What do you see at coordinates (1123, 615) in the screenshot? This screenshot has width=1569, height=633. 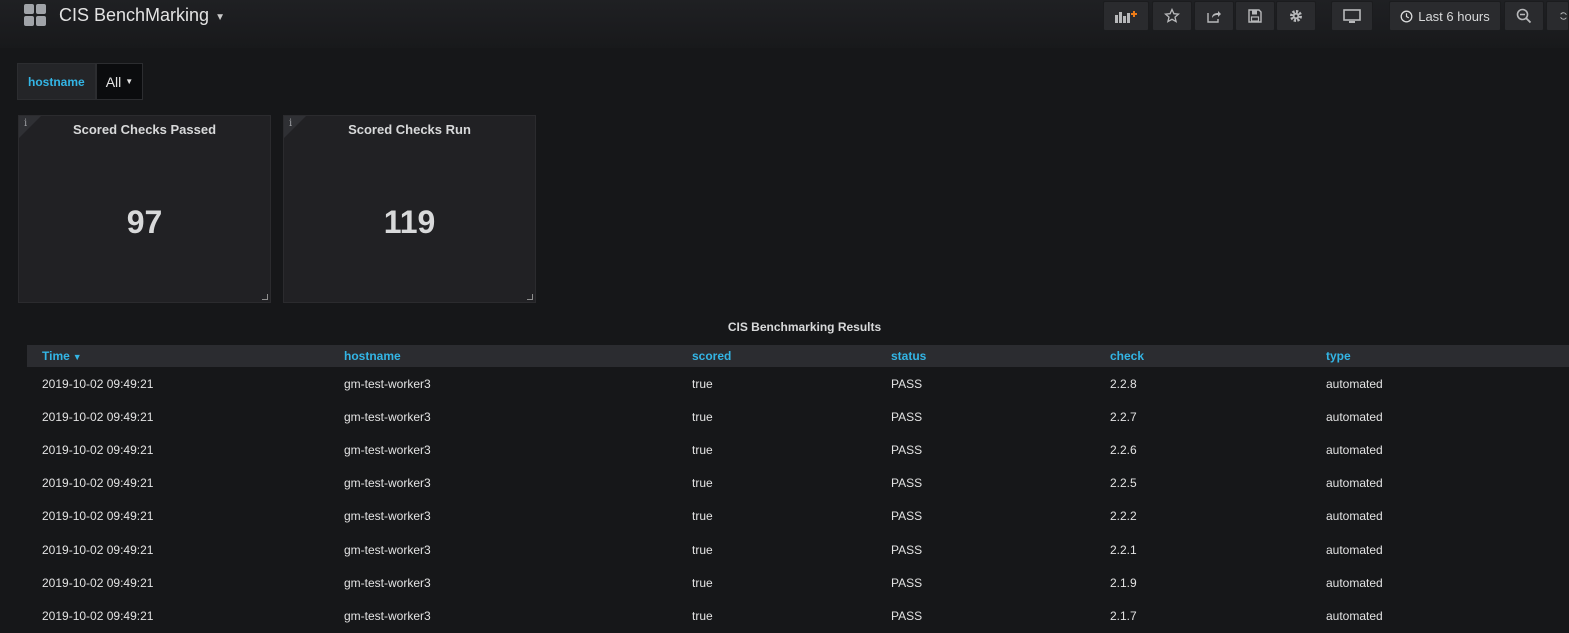 I see `cell-check: 2.1.7` at bounding box center [1123, 615].